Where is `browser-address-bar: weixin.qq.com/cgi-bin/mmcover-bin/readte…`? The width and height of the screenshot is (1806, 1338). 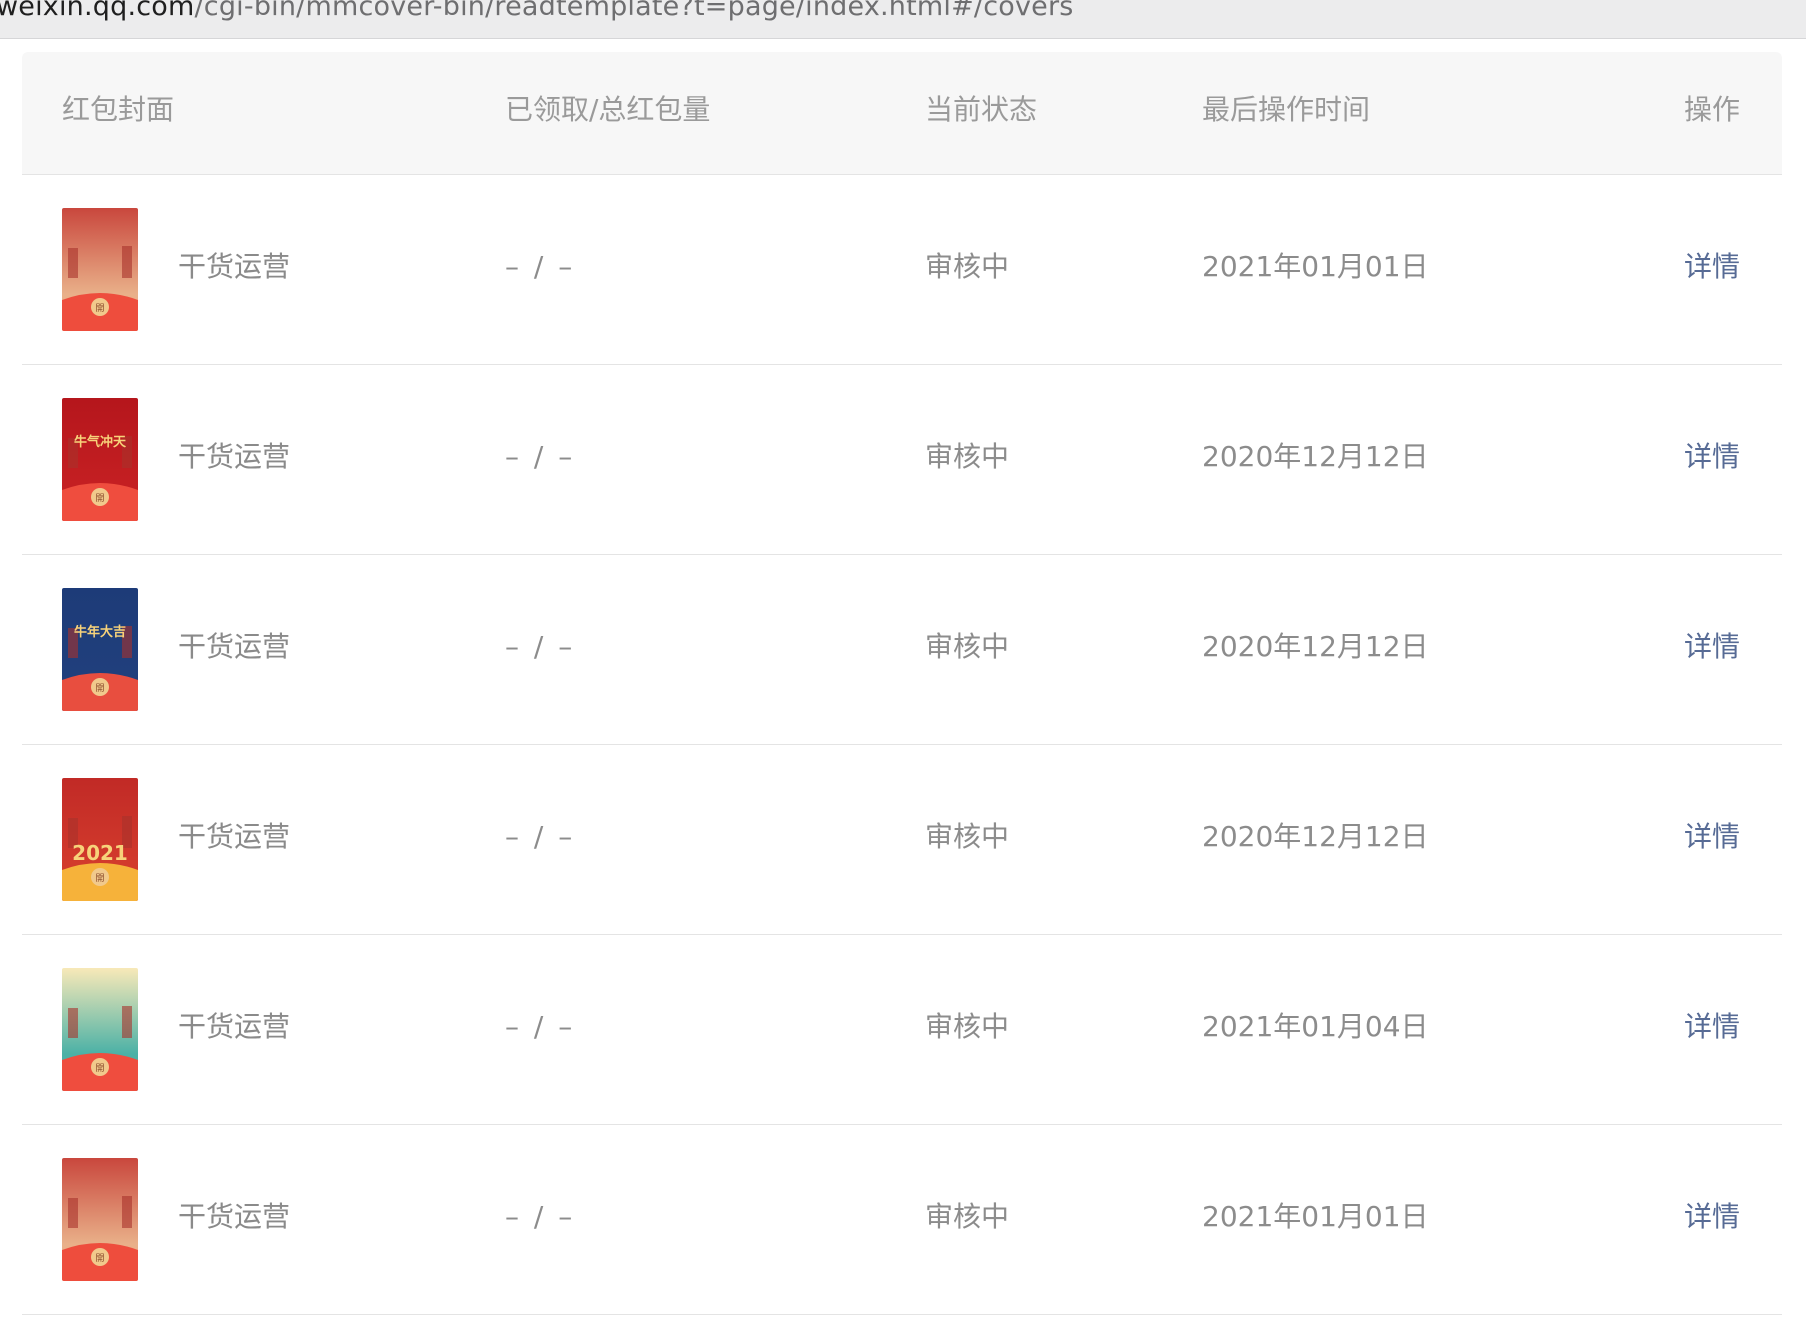
browser-address-bar: weixin.qq.com/cgi-bin/mmcover-bin/readte… is located at coordinates (903, 19).